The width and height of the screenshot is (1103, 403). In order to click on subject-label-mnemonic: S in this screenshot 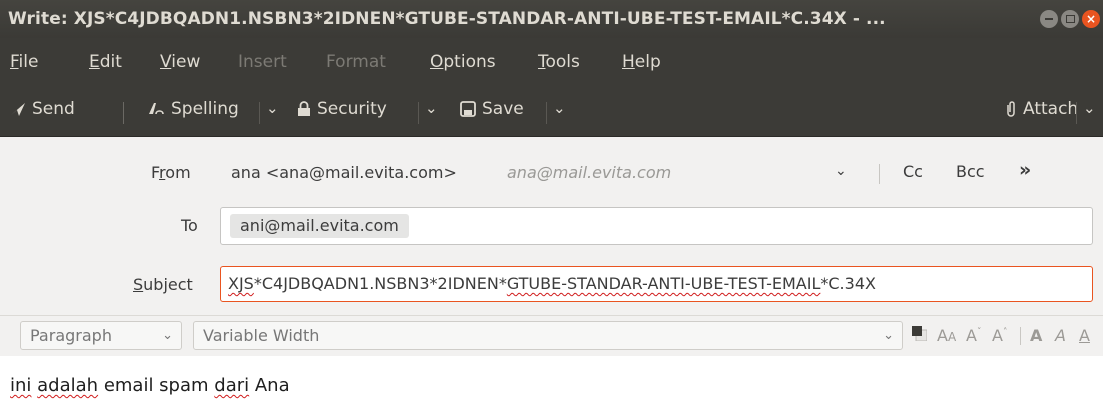, I will do `click(138, 284)`.